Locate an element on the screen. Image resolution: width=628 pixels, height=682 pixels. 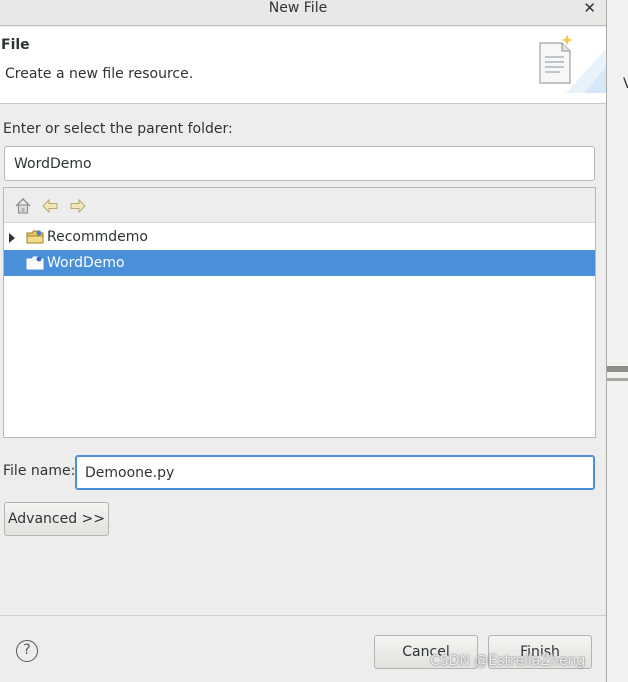
new-file-wizard-icon is located at coordinates (572, 64).